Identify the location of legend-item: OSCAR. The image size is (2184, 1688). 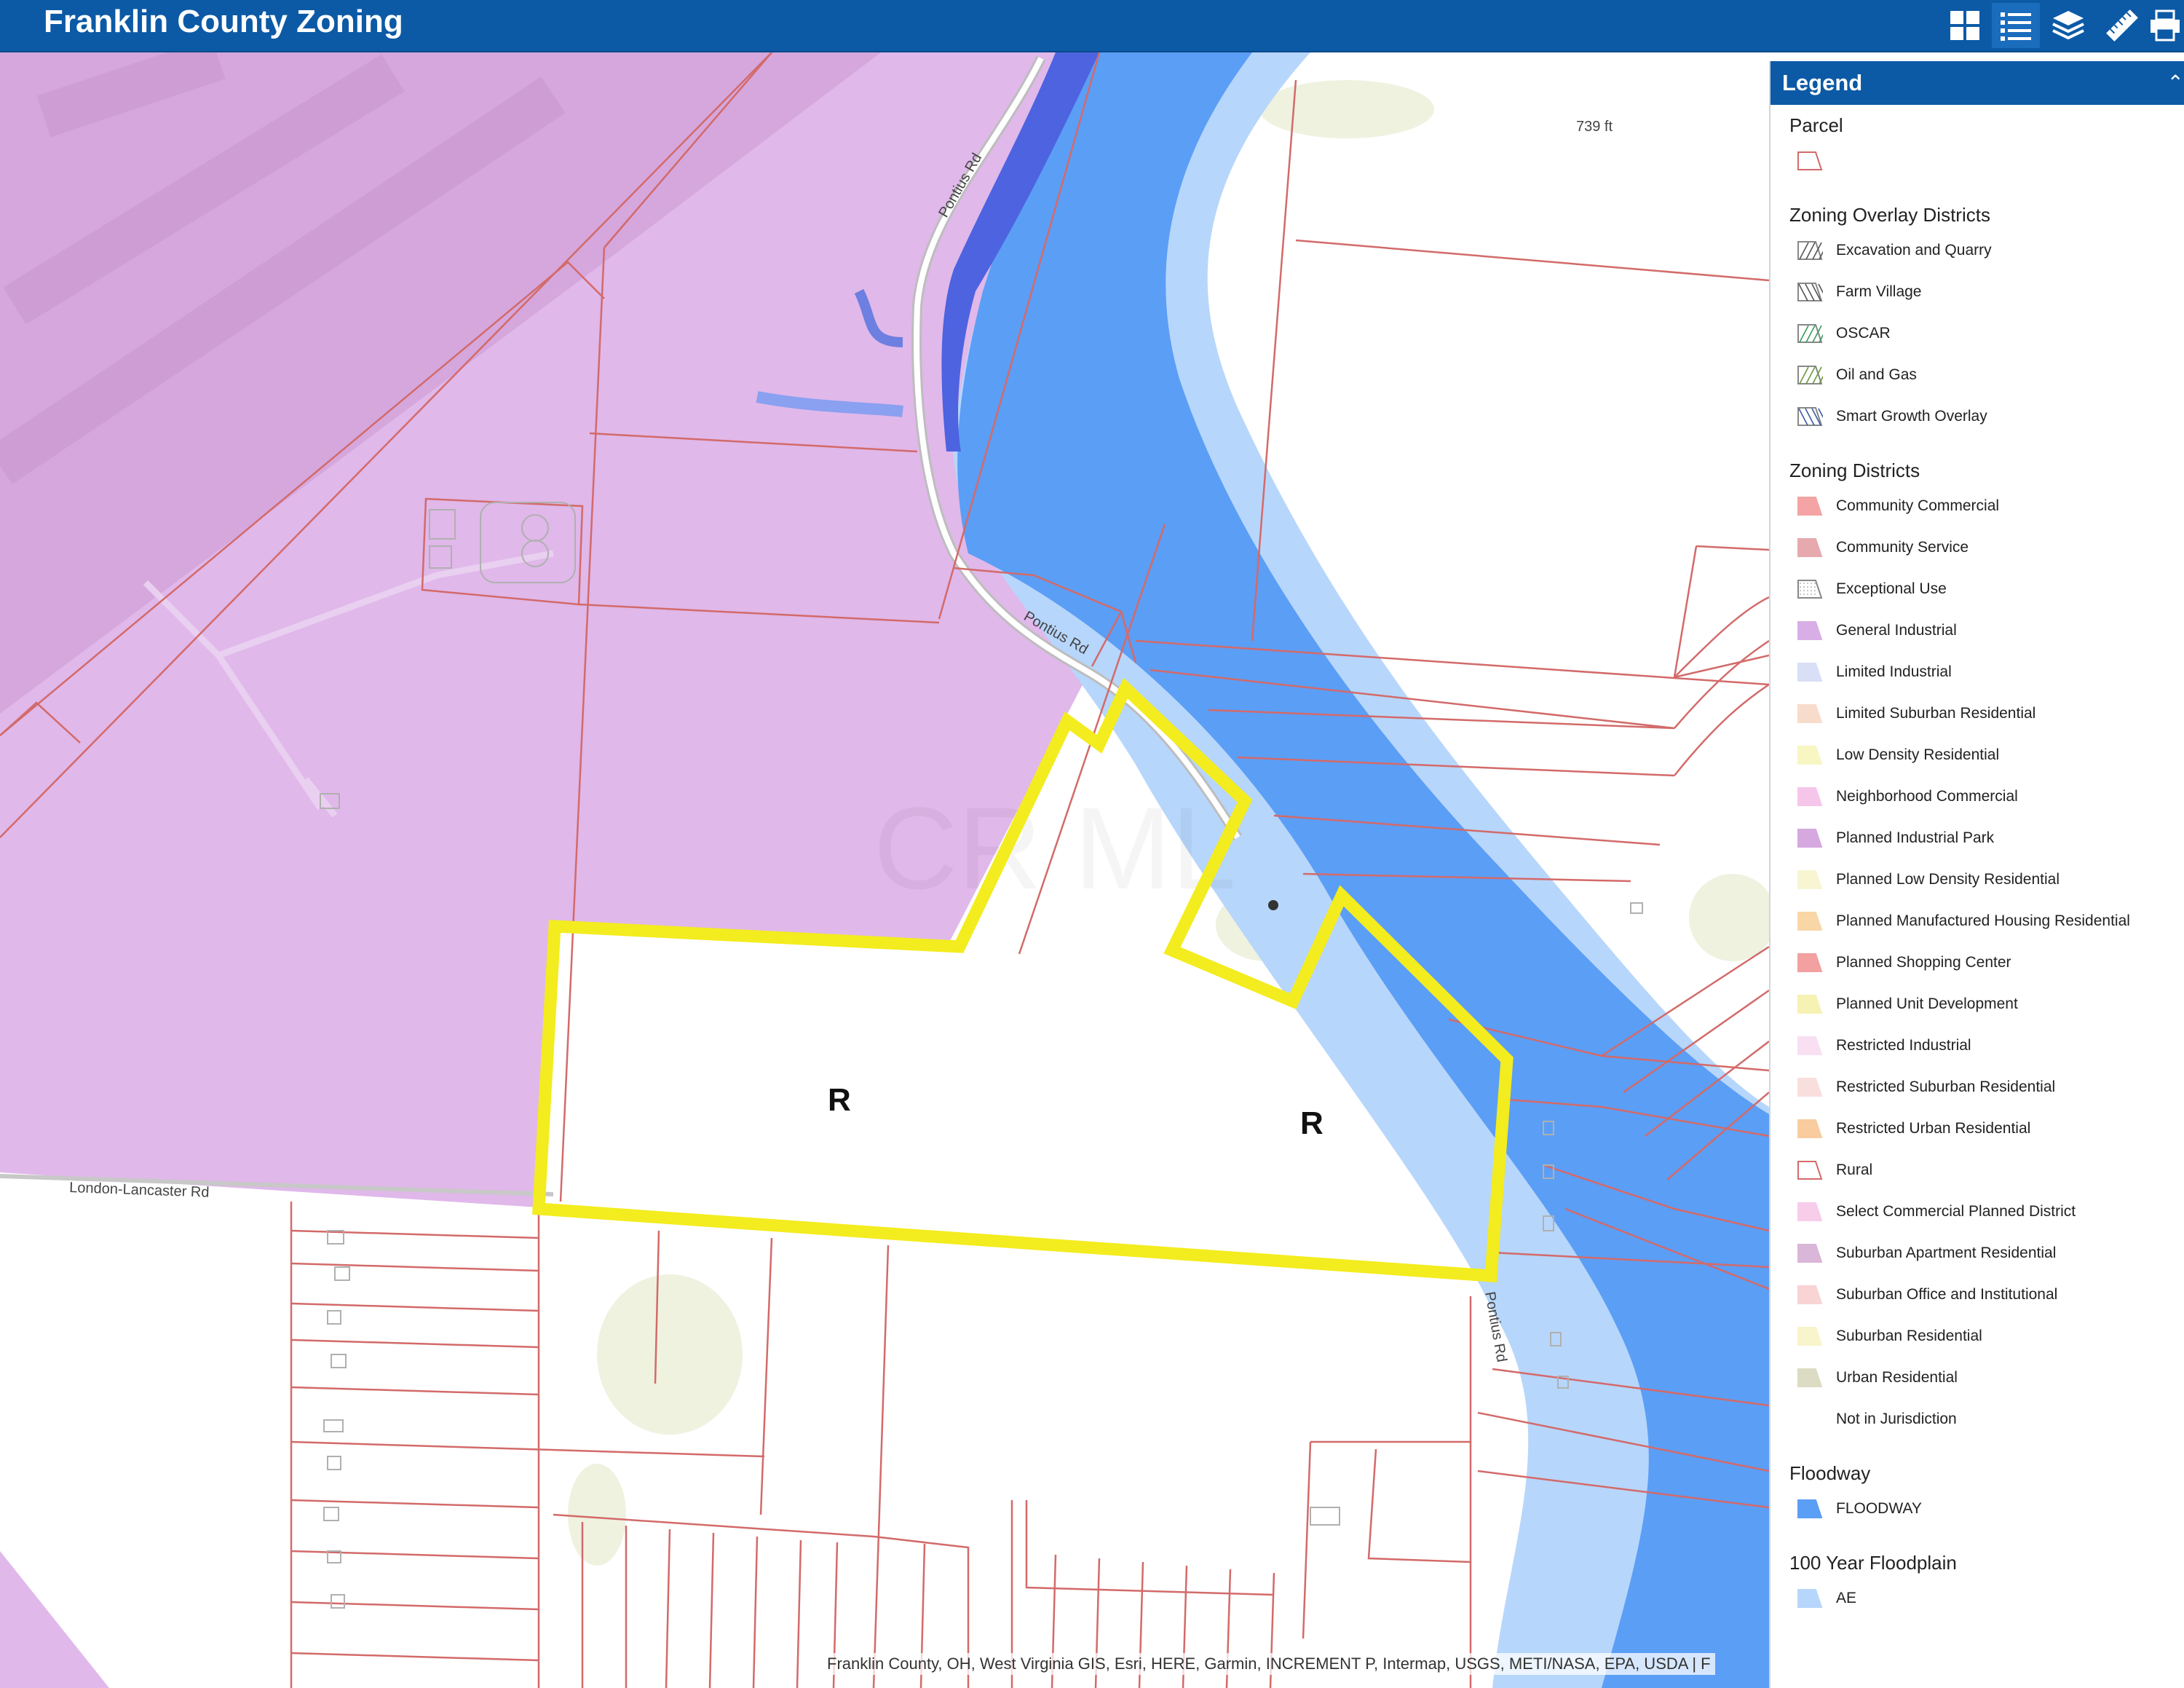
(1986, 333).